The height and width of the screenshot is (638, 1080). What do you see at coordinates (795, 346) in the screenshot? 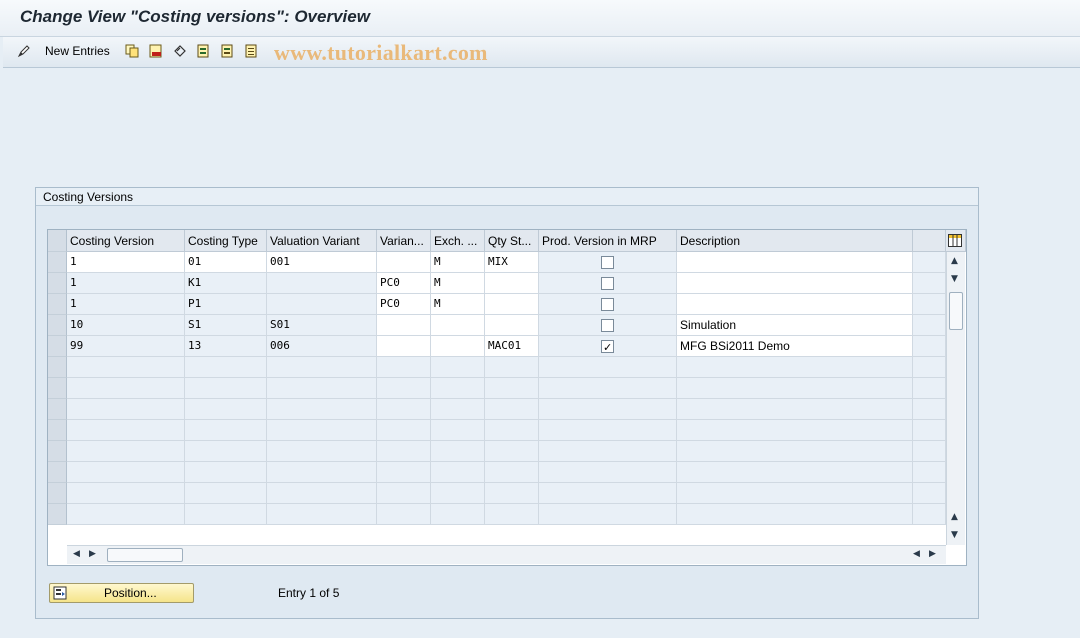
I see `cell-description: MFG BSi2011 Demo` at bounding box center [795, 346].